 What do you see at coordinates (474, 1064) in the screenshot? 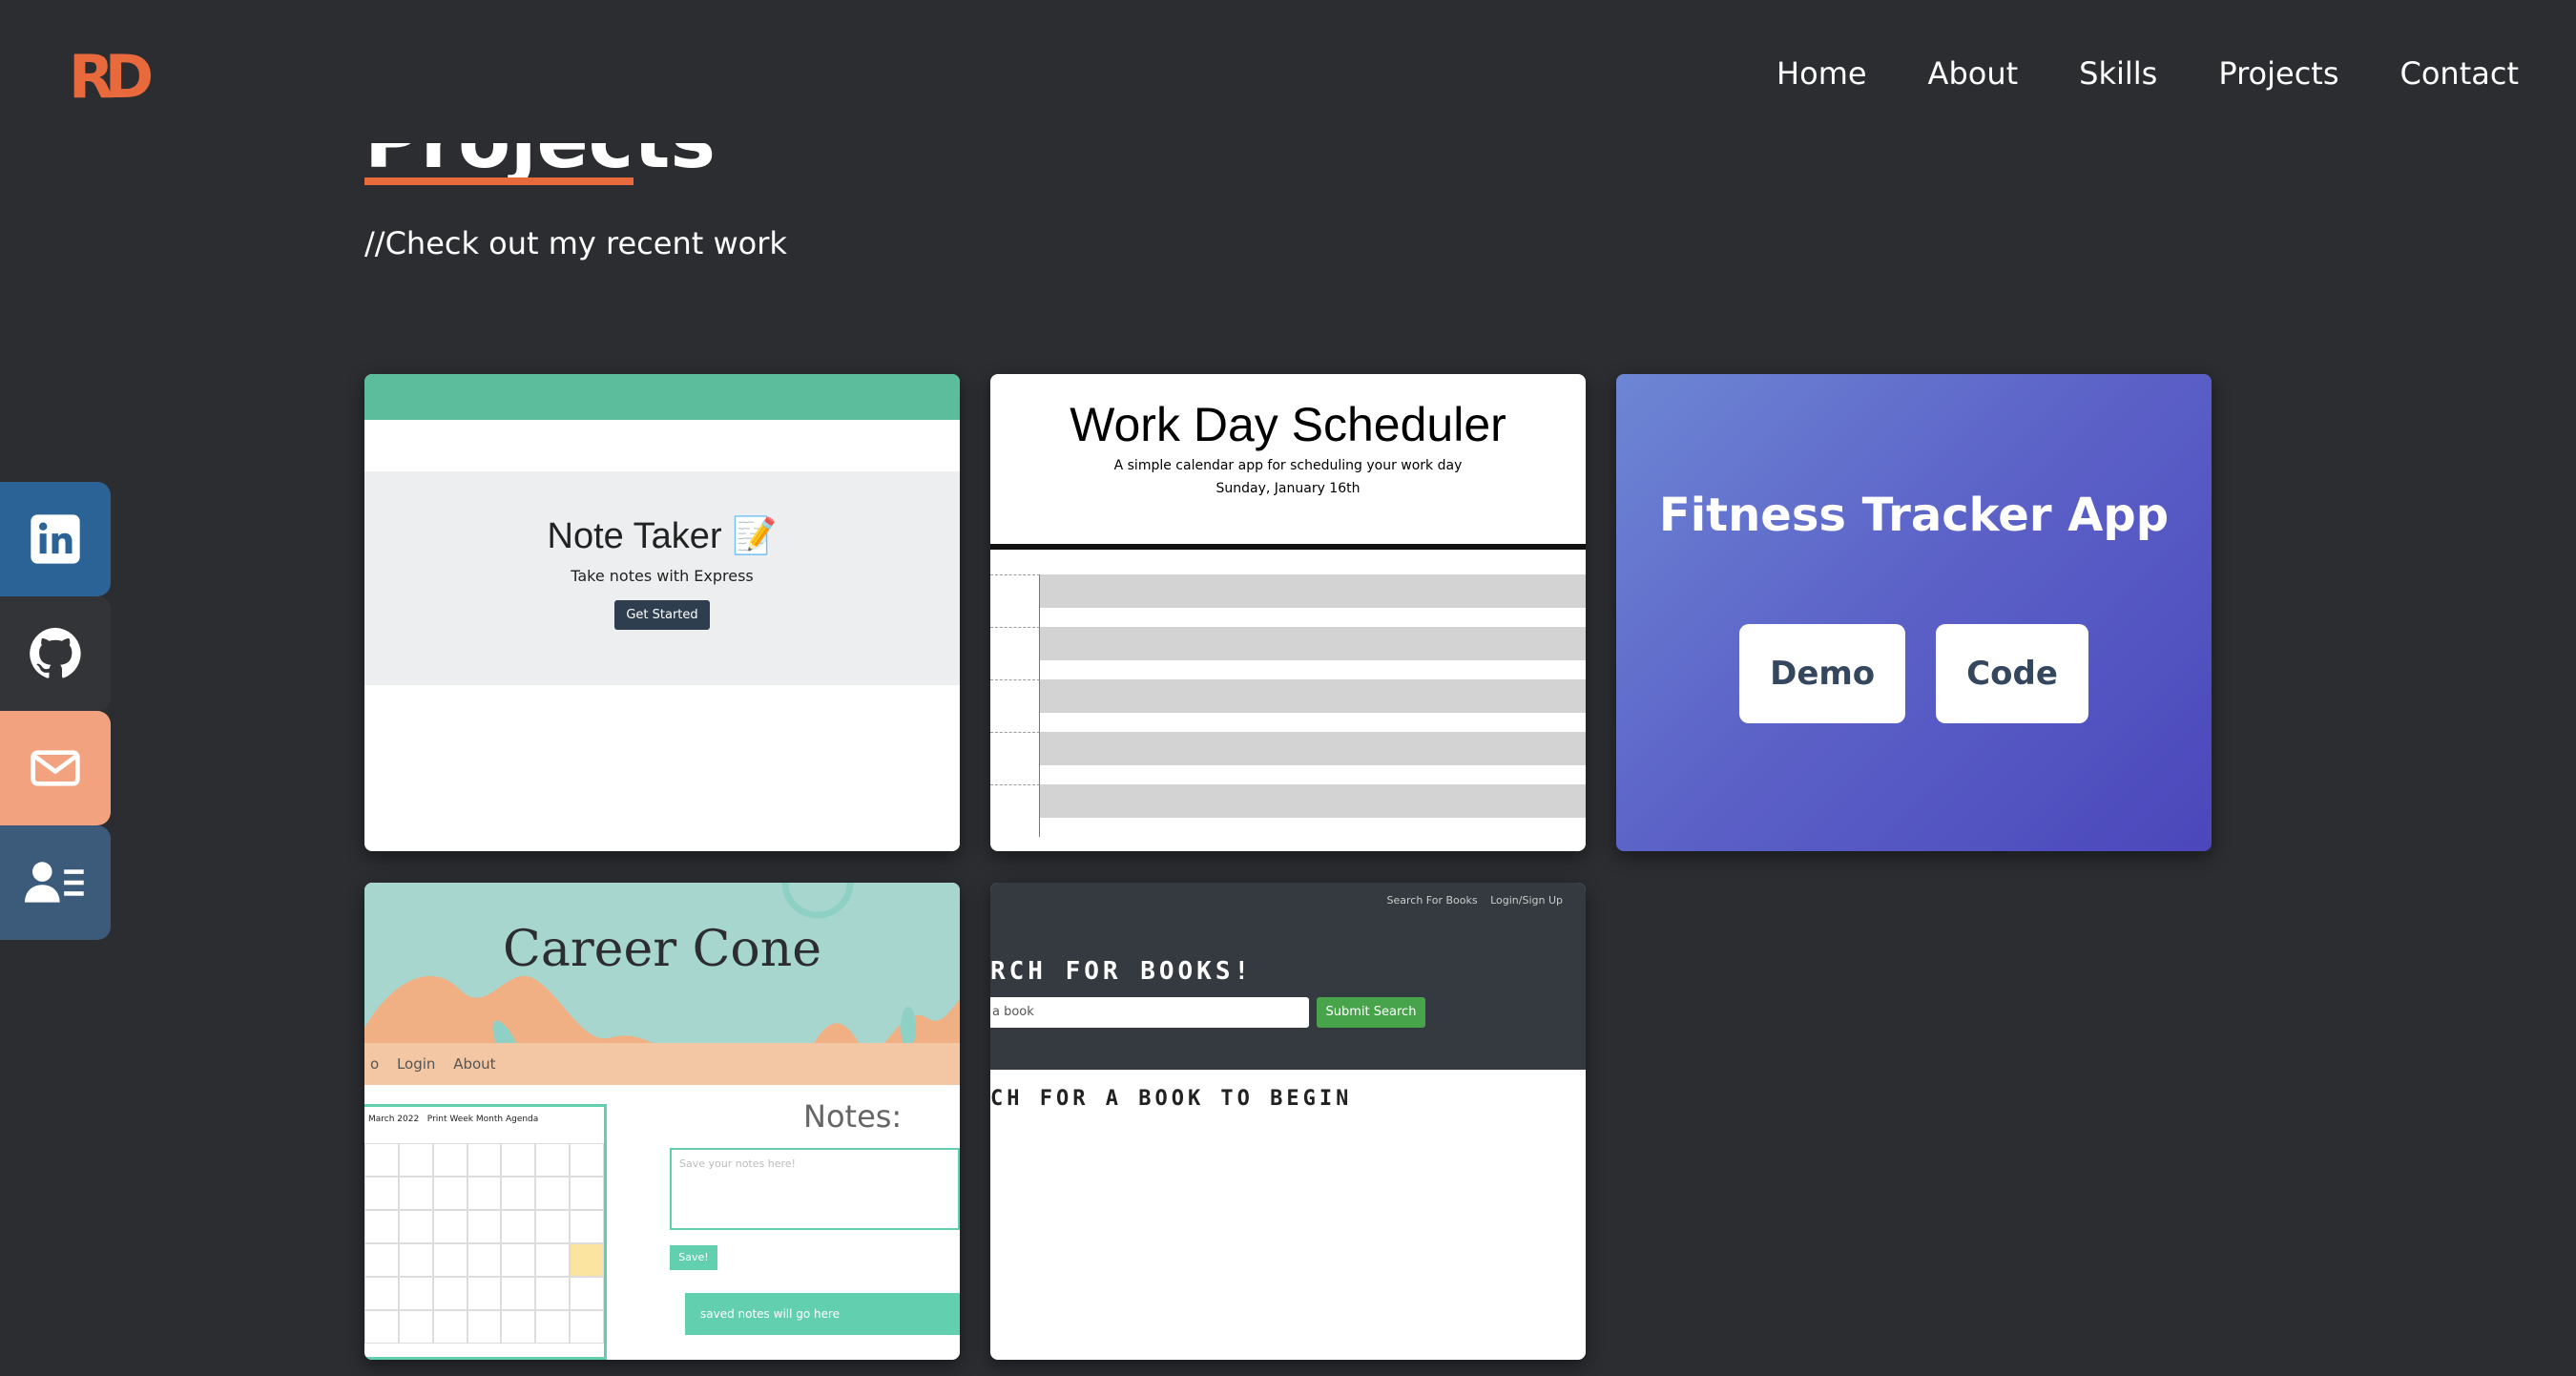
I see `career-cone-nav-about: About` at bounding box center [474, 1064].